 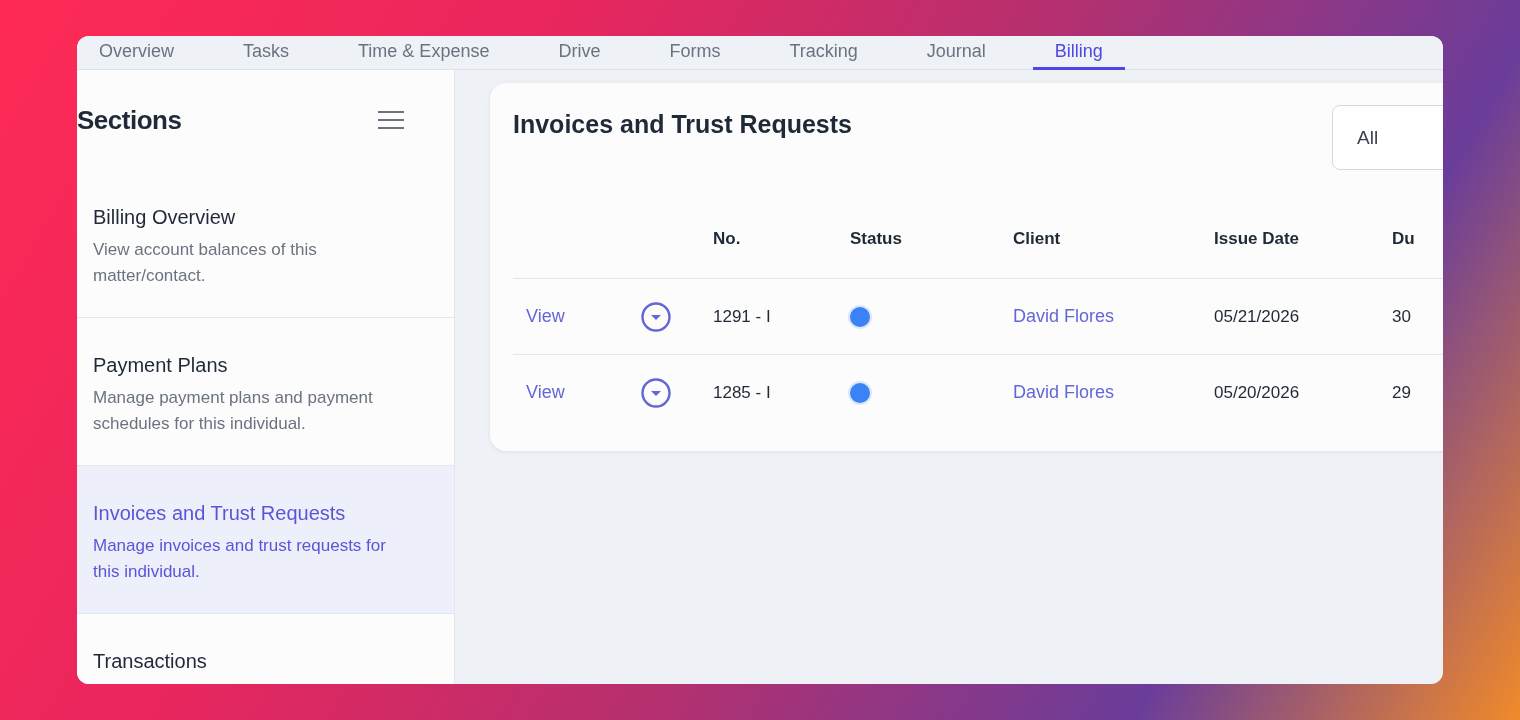 What do you see at coordinates (129, 120) in the screenshot?
I see `sidebar-title: Sections` at bounding box center [129, 120].